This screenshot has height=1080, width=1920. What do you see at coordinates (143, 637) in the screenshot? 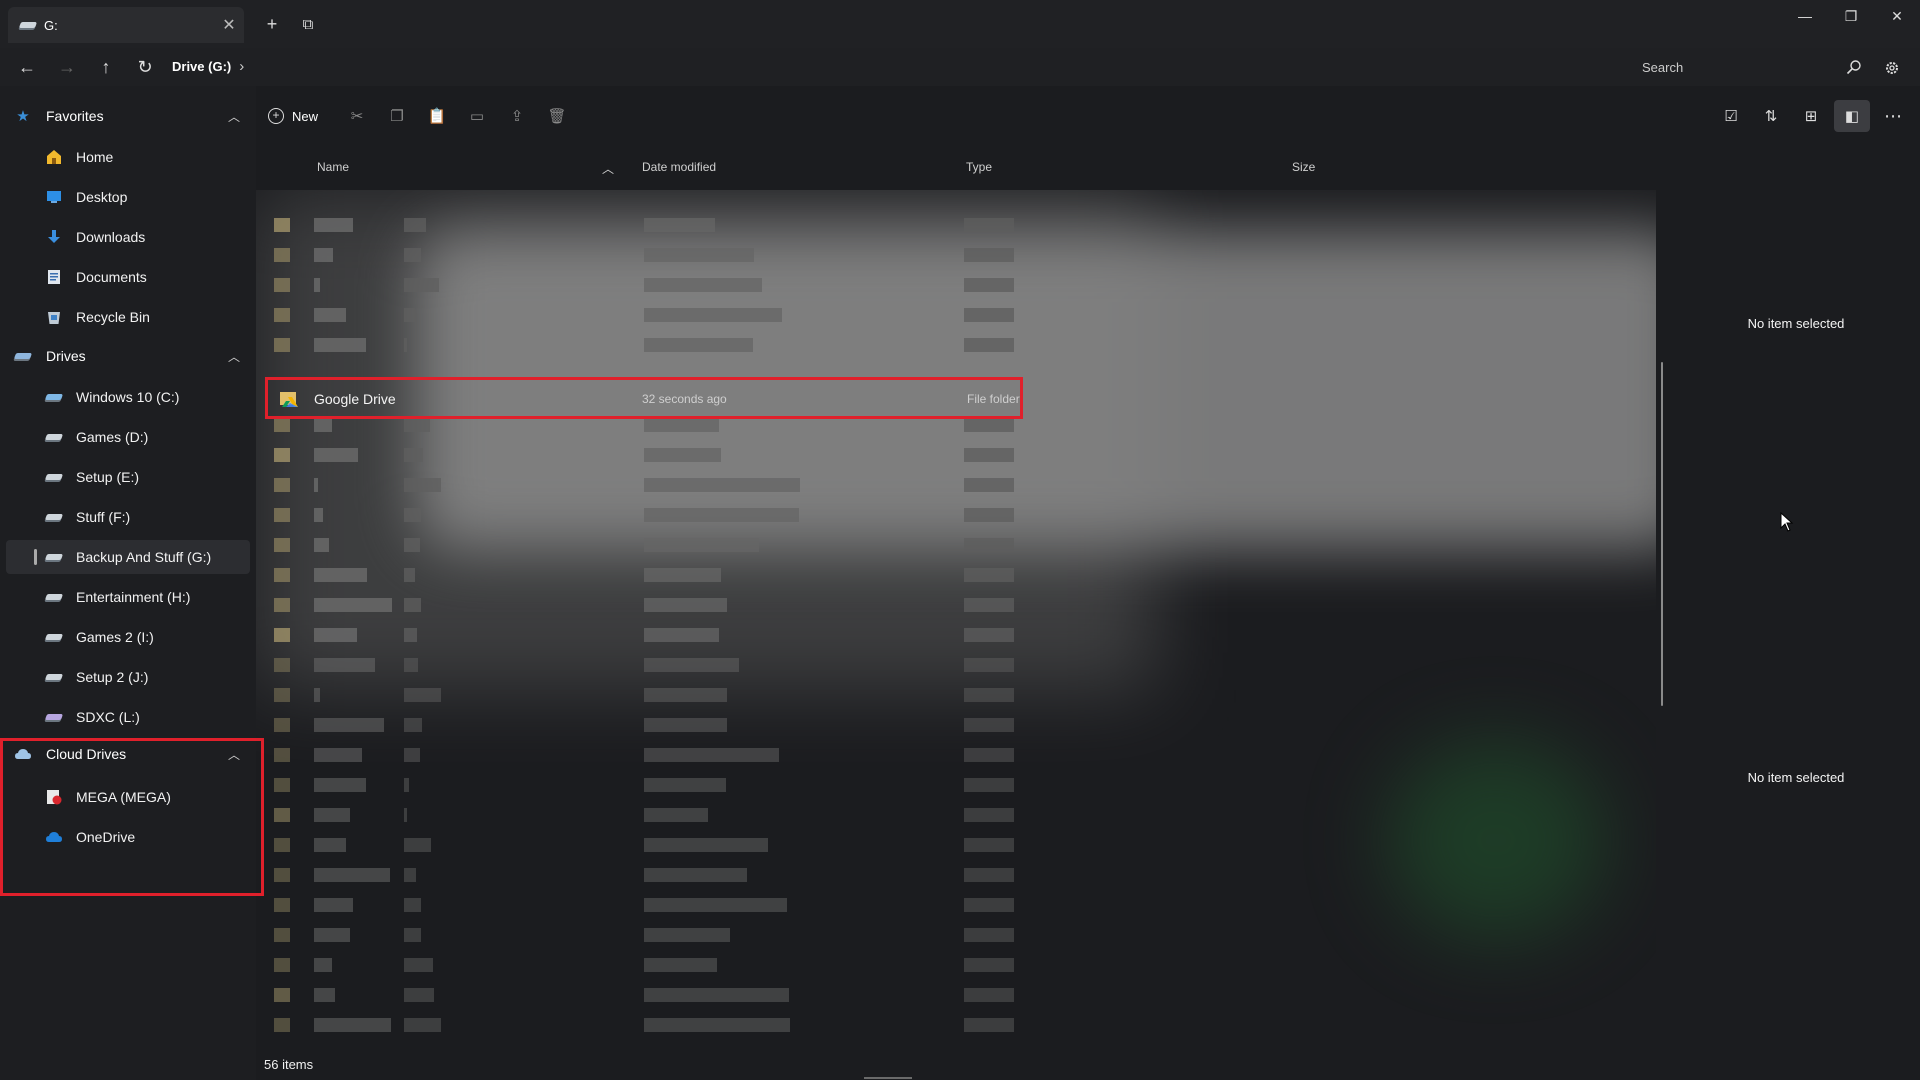
I see `sidebar-item-drive-i: Games 2 (I:)` at bounding box center [143, 637].